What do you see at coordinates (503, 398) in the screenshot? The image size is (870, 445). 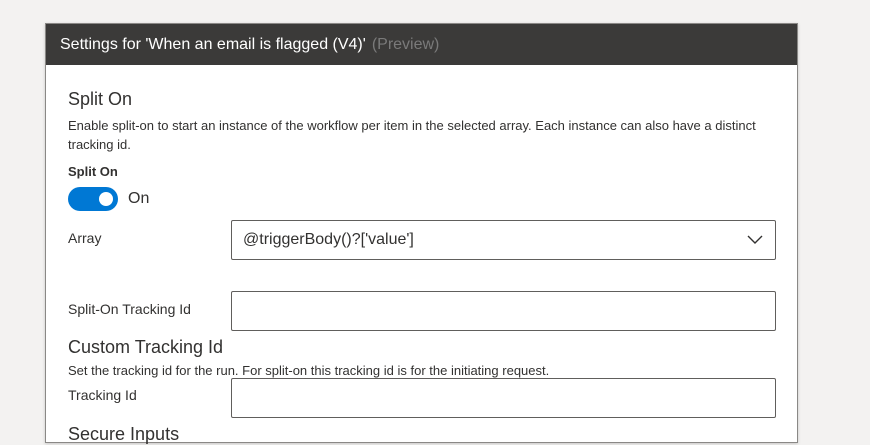 I see `tracking-id-input` at bounding box center [503, 398].